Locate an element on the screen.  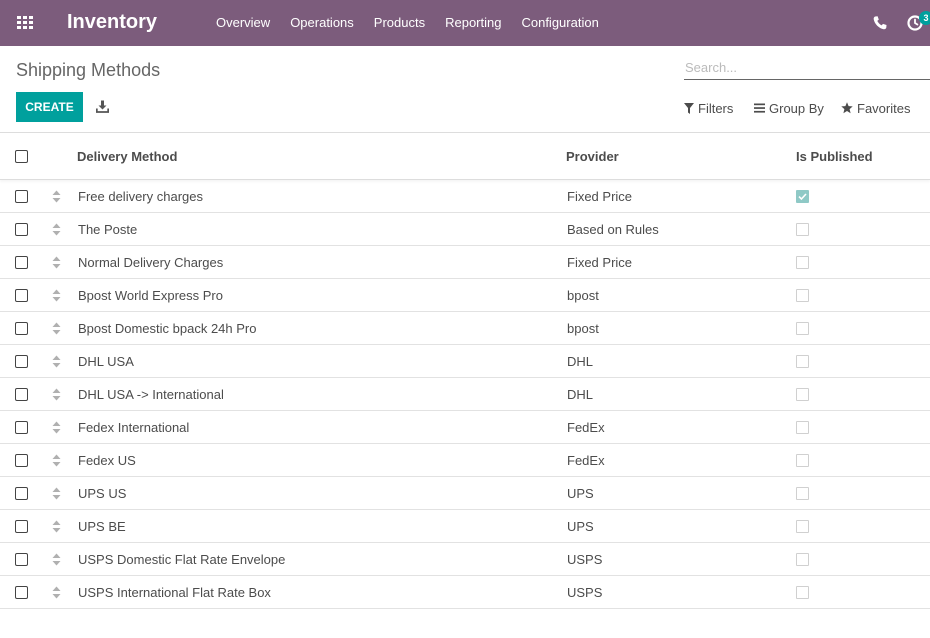
favorites-label: Favorites is located at coordinates (884, 108).